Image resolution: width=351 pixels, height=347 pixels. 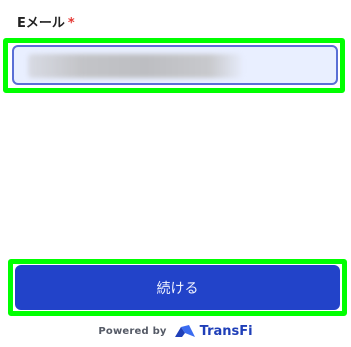 I want to click on email-label-text: Eメール, so click(x=41, y=23).